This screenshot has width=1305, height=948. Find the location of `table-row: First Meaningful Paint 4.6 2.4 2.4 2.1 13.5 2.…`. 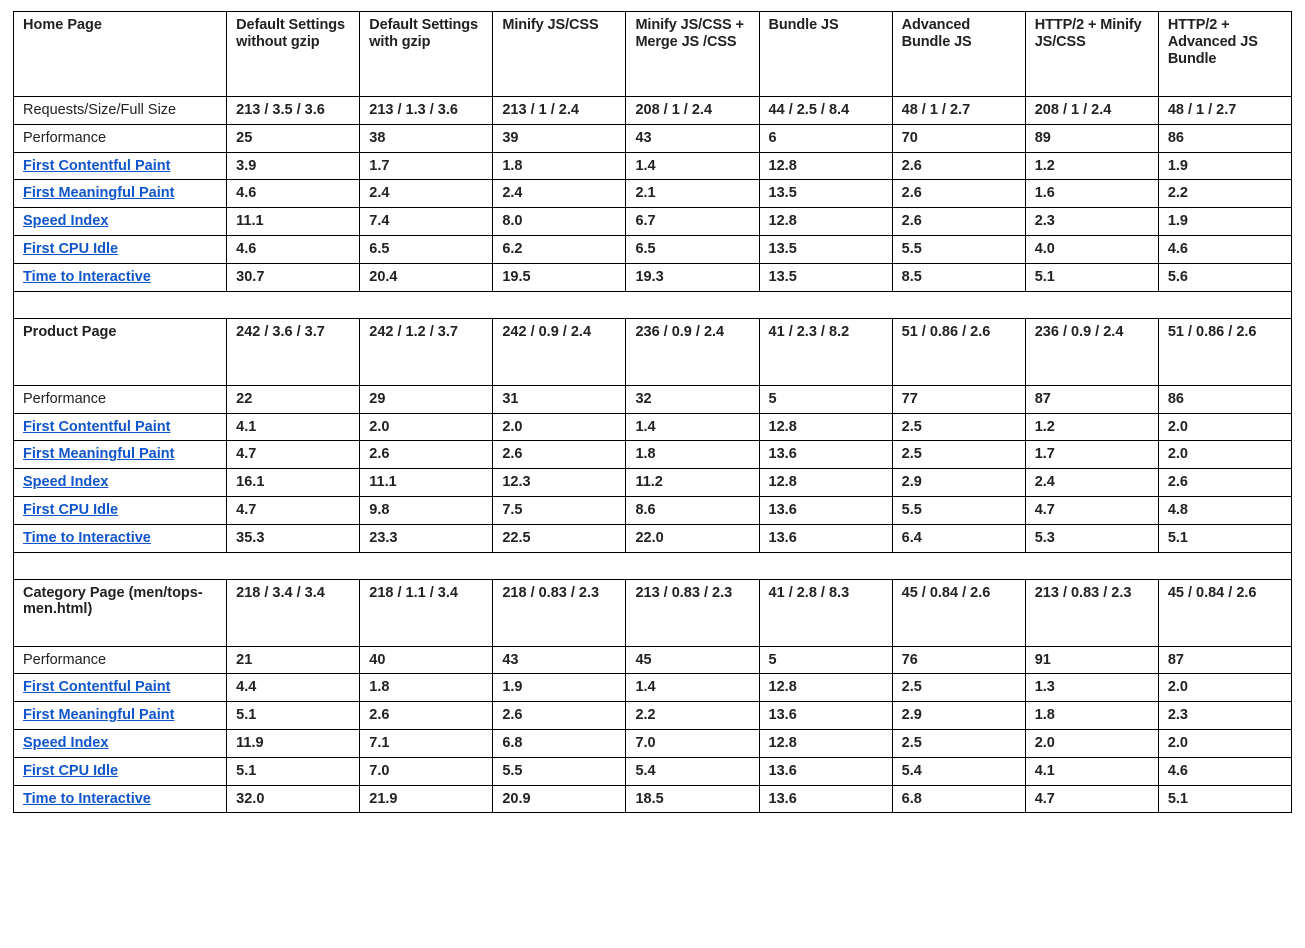

table-row: First Meaningful Paint 4.6 2.4 2.4 2.1 13.5 2.… is located at coordinates (652, 194).